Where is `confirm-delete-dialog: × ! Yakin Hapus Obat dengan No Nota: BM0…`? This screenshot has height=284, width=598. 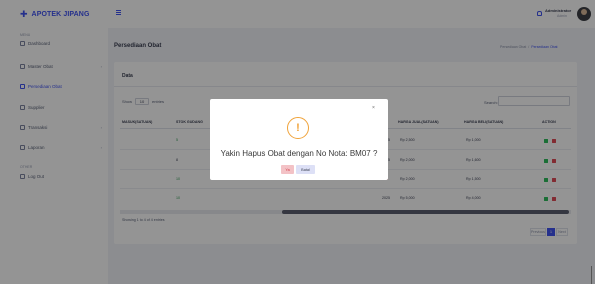 confirm-delete-dialog: × ! Yakin Hapus Obat dengan No Nota: BM0… is located at coordinates (299, 139).